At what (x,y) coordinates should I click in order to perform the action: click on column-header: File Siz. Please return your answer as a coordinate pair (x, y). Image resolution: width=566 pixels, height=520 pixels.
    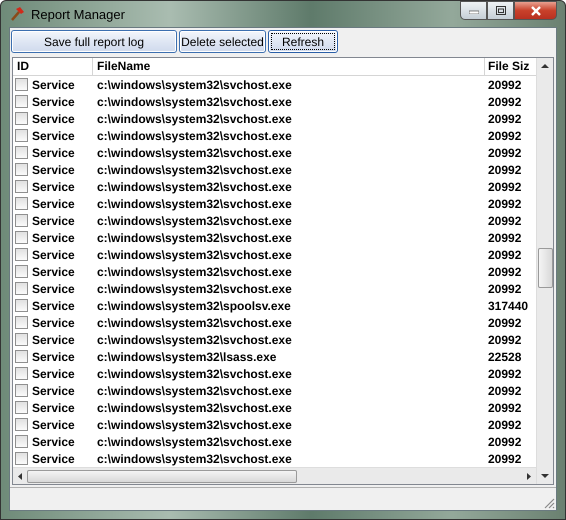
    Looking at the image, I should click on (510, 66).